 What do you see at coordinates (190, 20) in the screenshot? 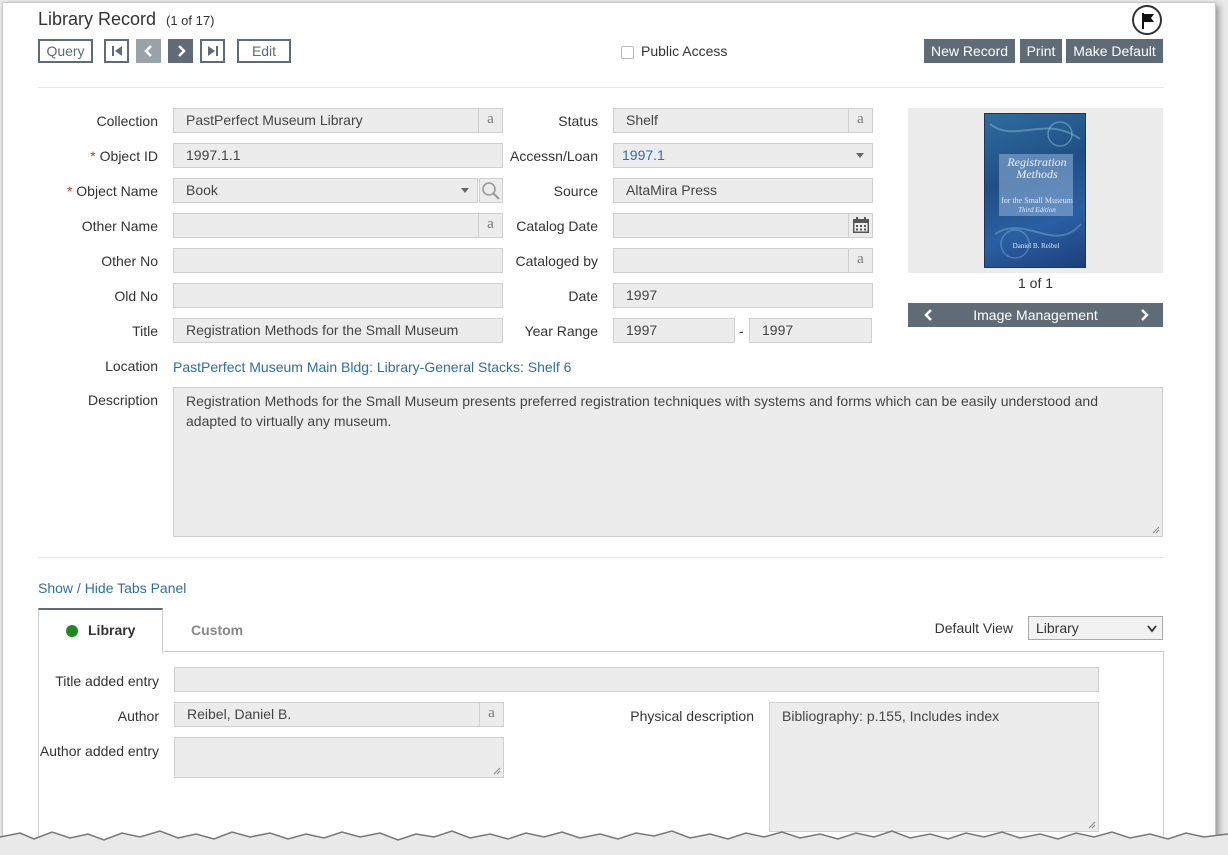
I see `record-count: (1 of 17)` at bounding box center [190, 20].